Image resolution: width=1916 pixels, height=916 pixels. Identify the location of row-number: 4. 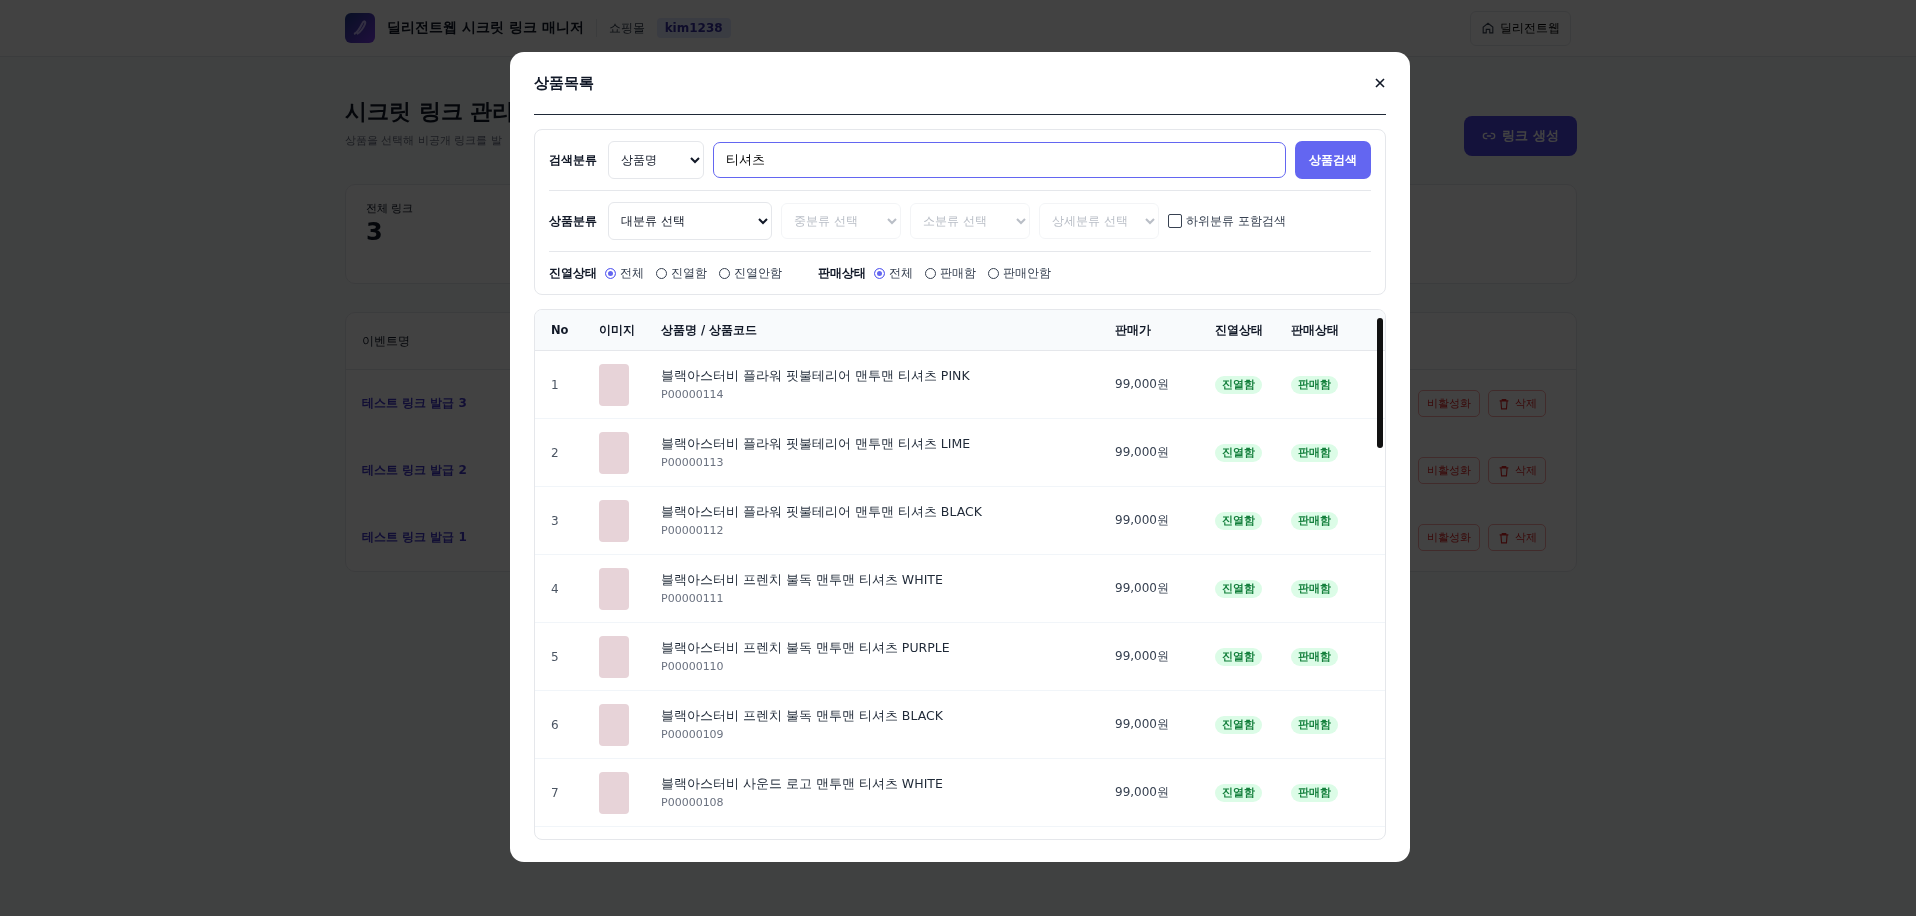
(555, 588).